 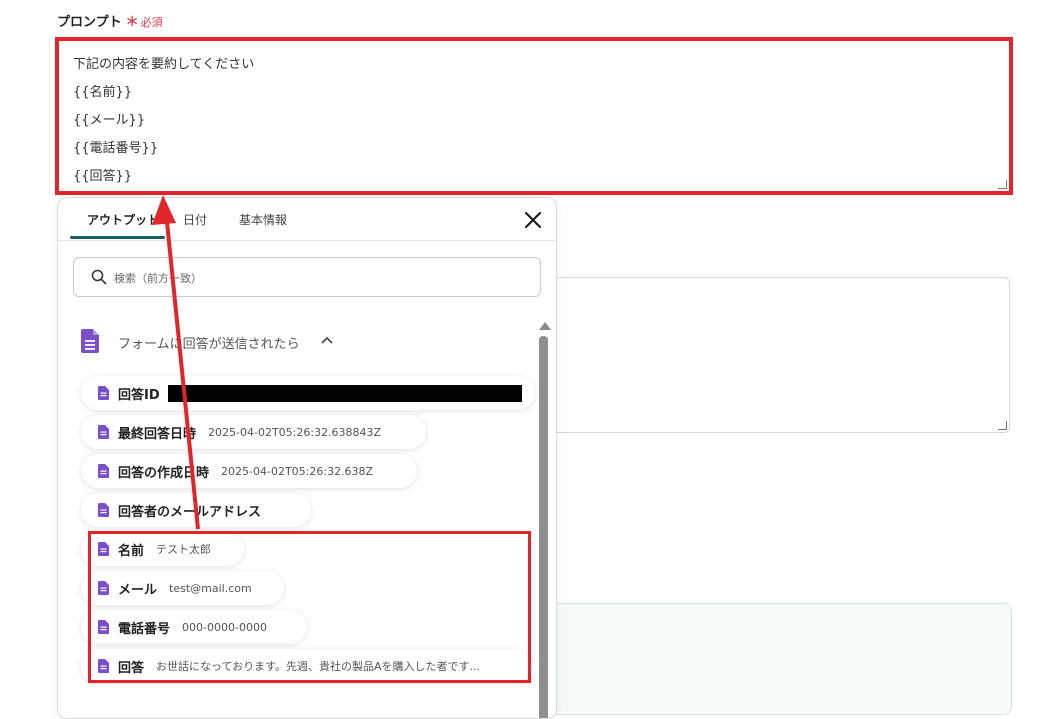 What do you see at coordinates (209, 344) in the screenshot?
I see `section-title: フォームに回答が送信されたら` at bounding box center [209, 344].